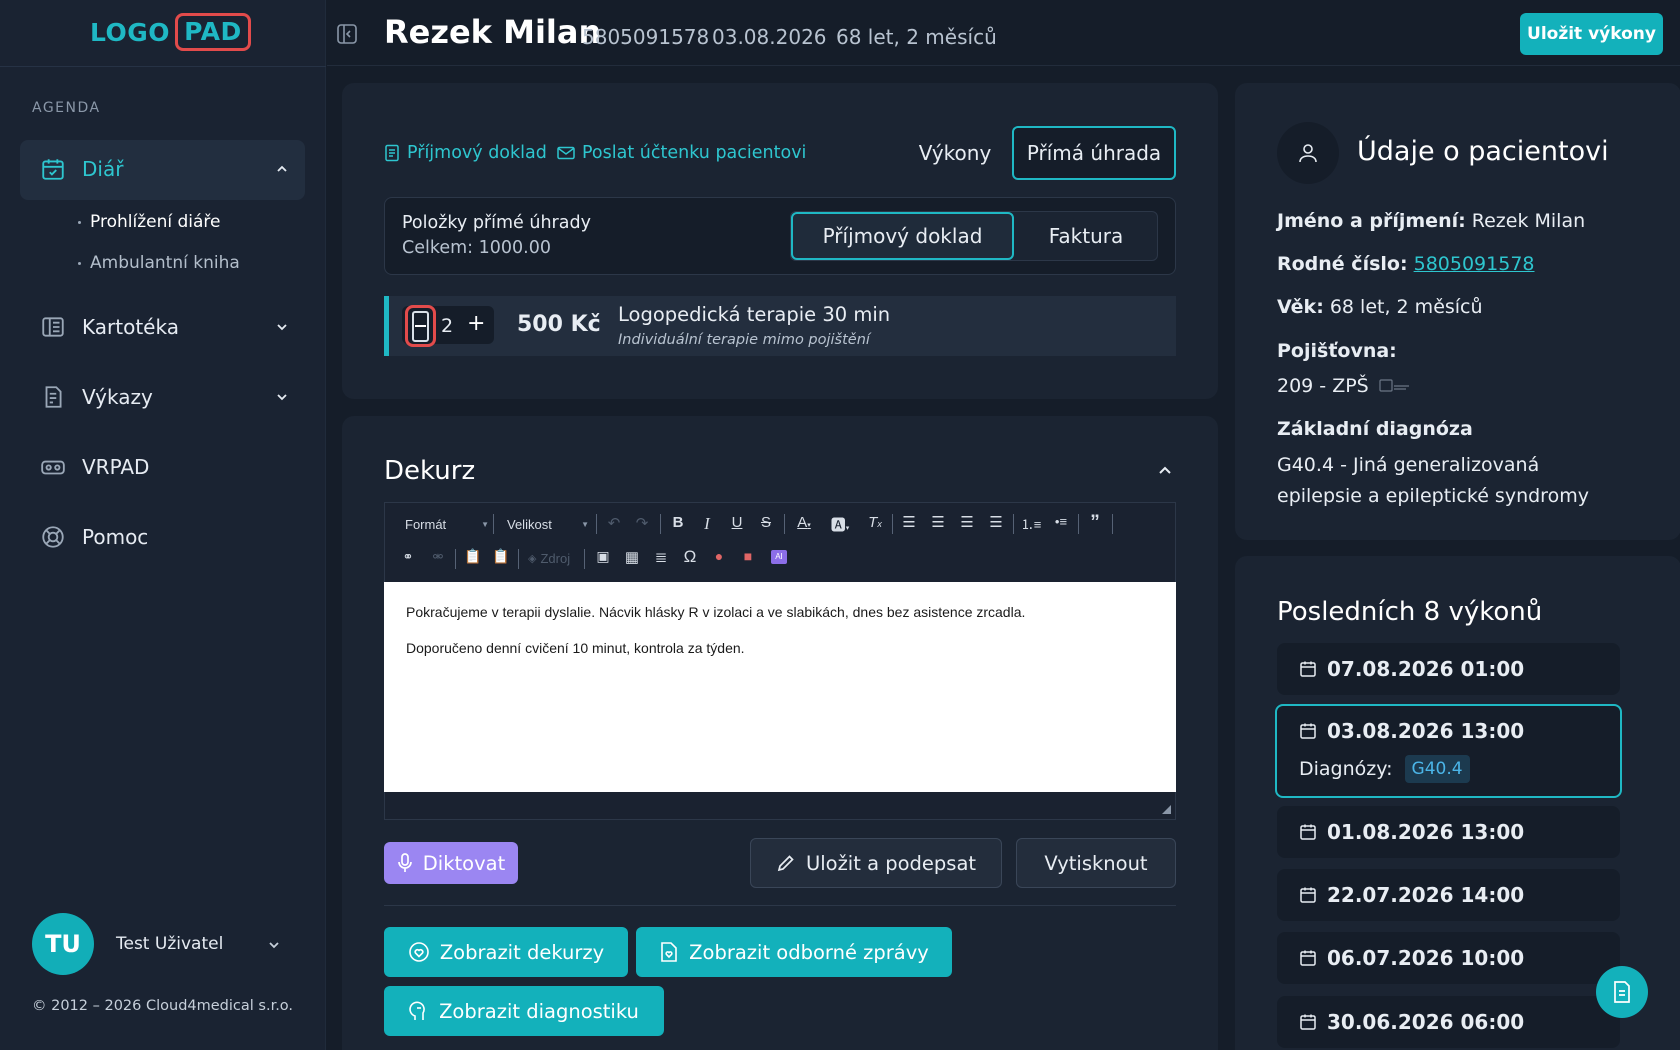 The image size is (1680, 1050). Describe the element at coordinates (967, 522) in the screenshot. I see `align-right-icon: ☰` at that location.